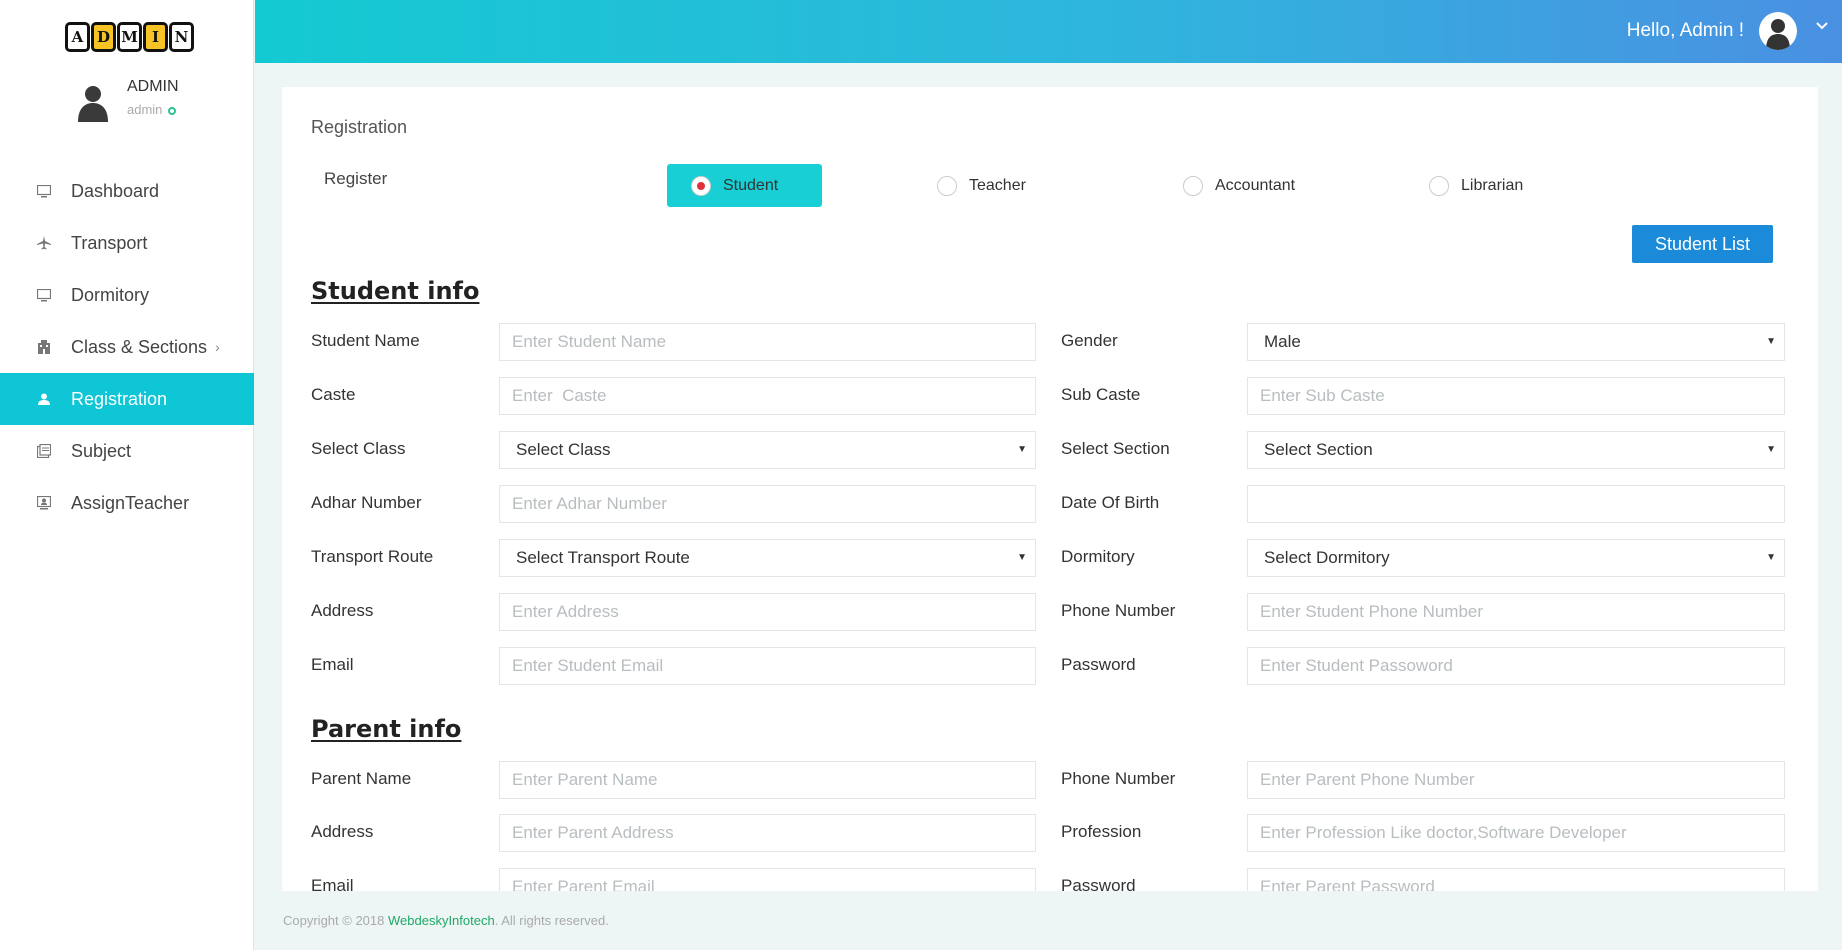 This screenshot has height=950, width=1842. I want to click on parent-name-label: Parent Name, so click(361, 778).